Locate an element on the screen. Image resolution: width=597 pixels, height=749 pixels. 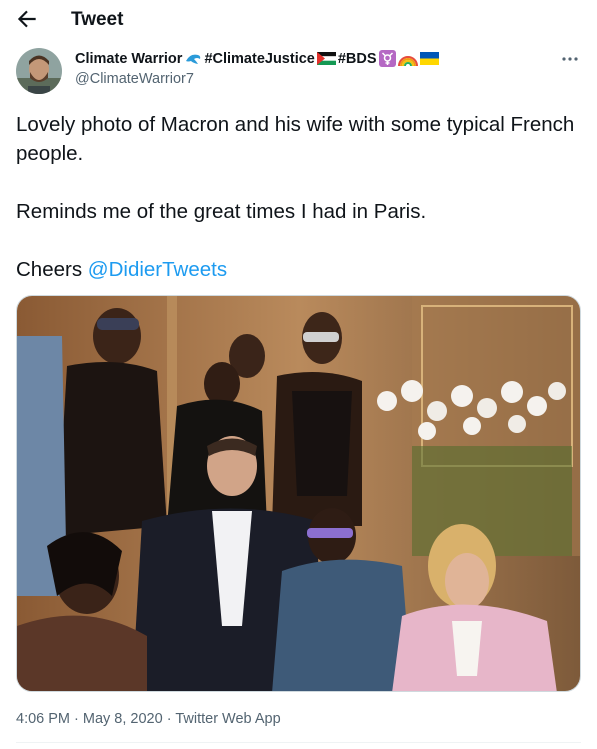
transgender-symbol-emoji is located at coordinates (387, 58).